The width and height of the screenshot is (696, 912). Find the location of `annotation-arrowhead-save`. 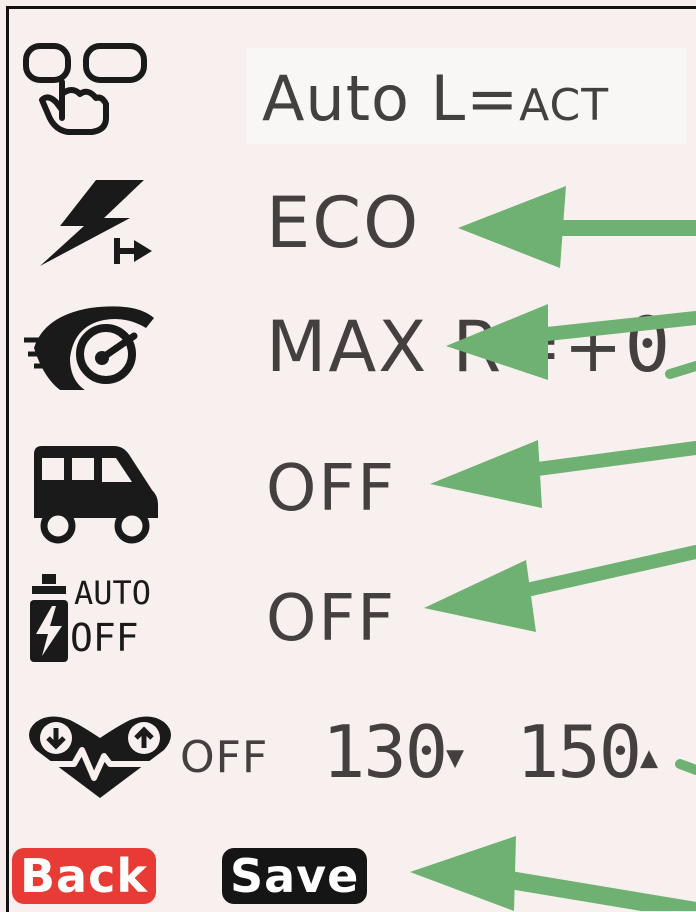

annotation-arrowhead-save is located at coordinates (463, 873).